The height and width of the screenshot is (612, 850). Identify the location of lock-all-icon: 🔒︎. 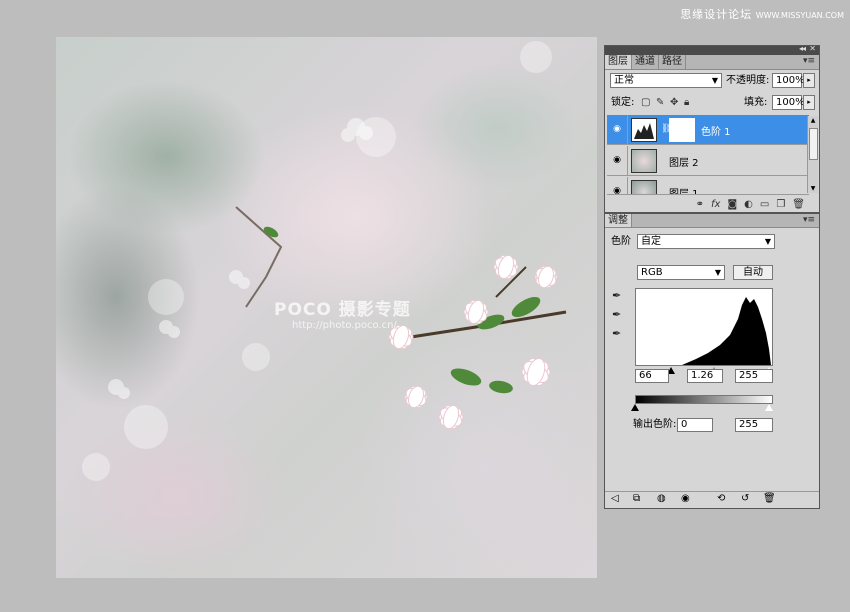
(686, 102).